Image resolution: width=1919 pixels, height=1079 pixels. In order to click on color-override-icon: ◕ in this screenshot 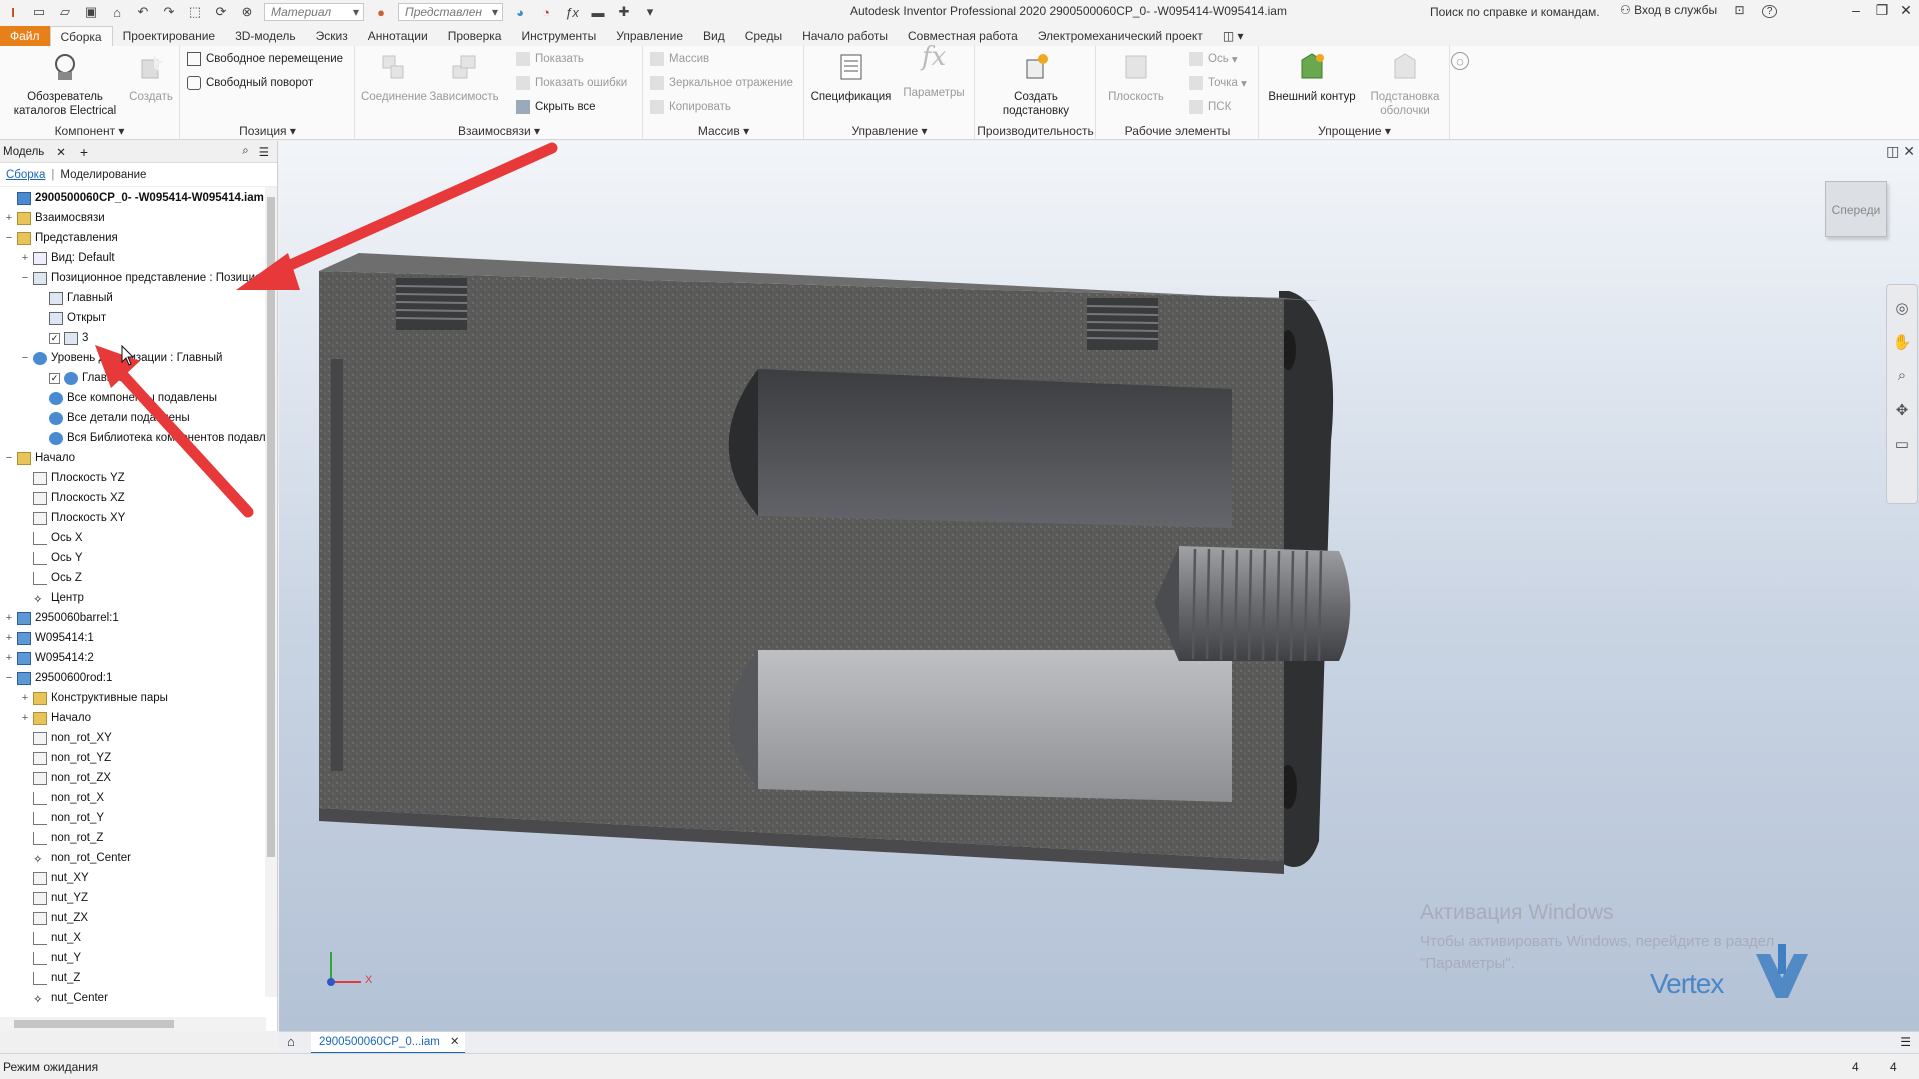, I will do `click(520, 12)`.